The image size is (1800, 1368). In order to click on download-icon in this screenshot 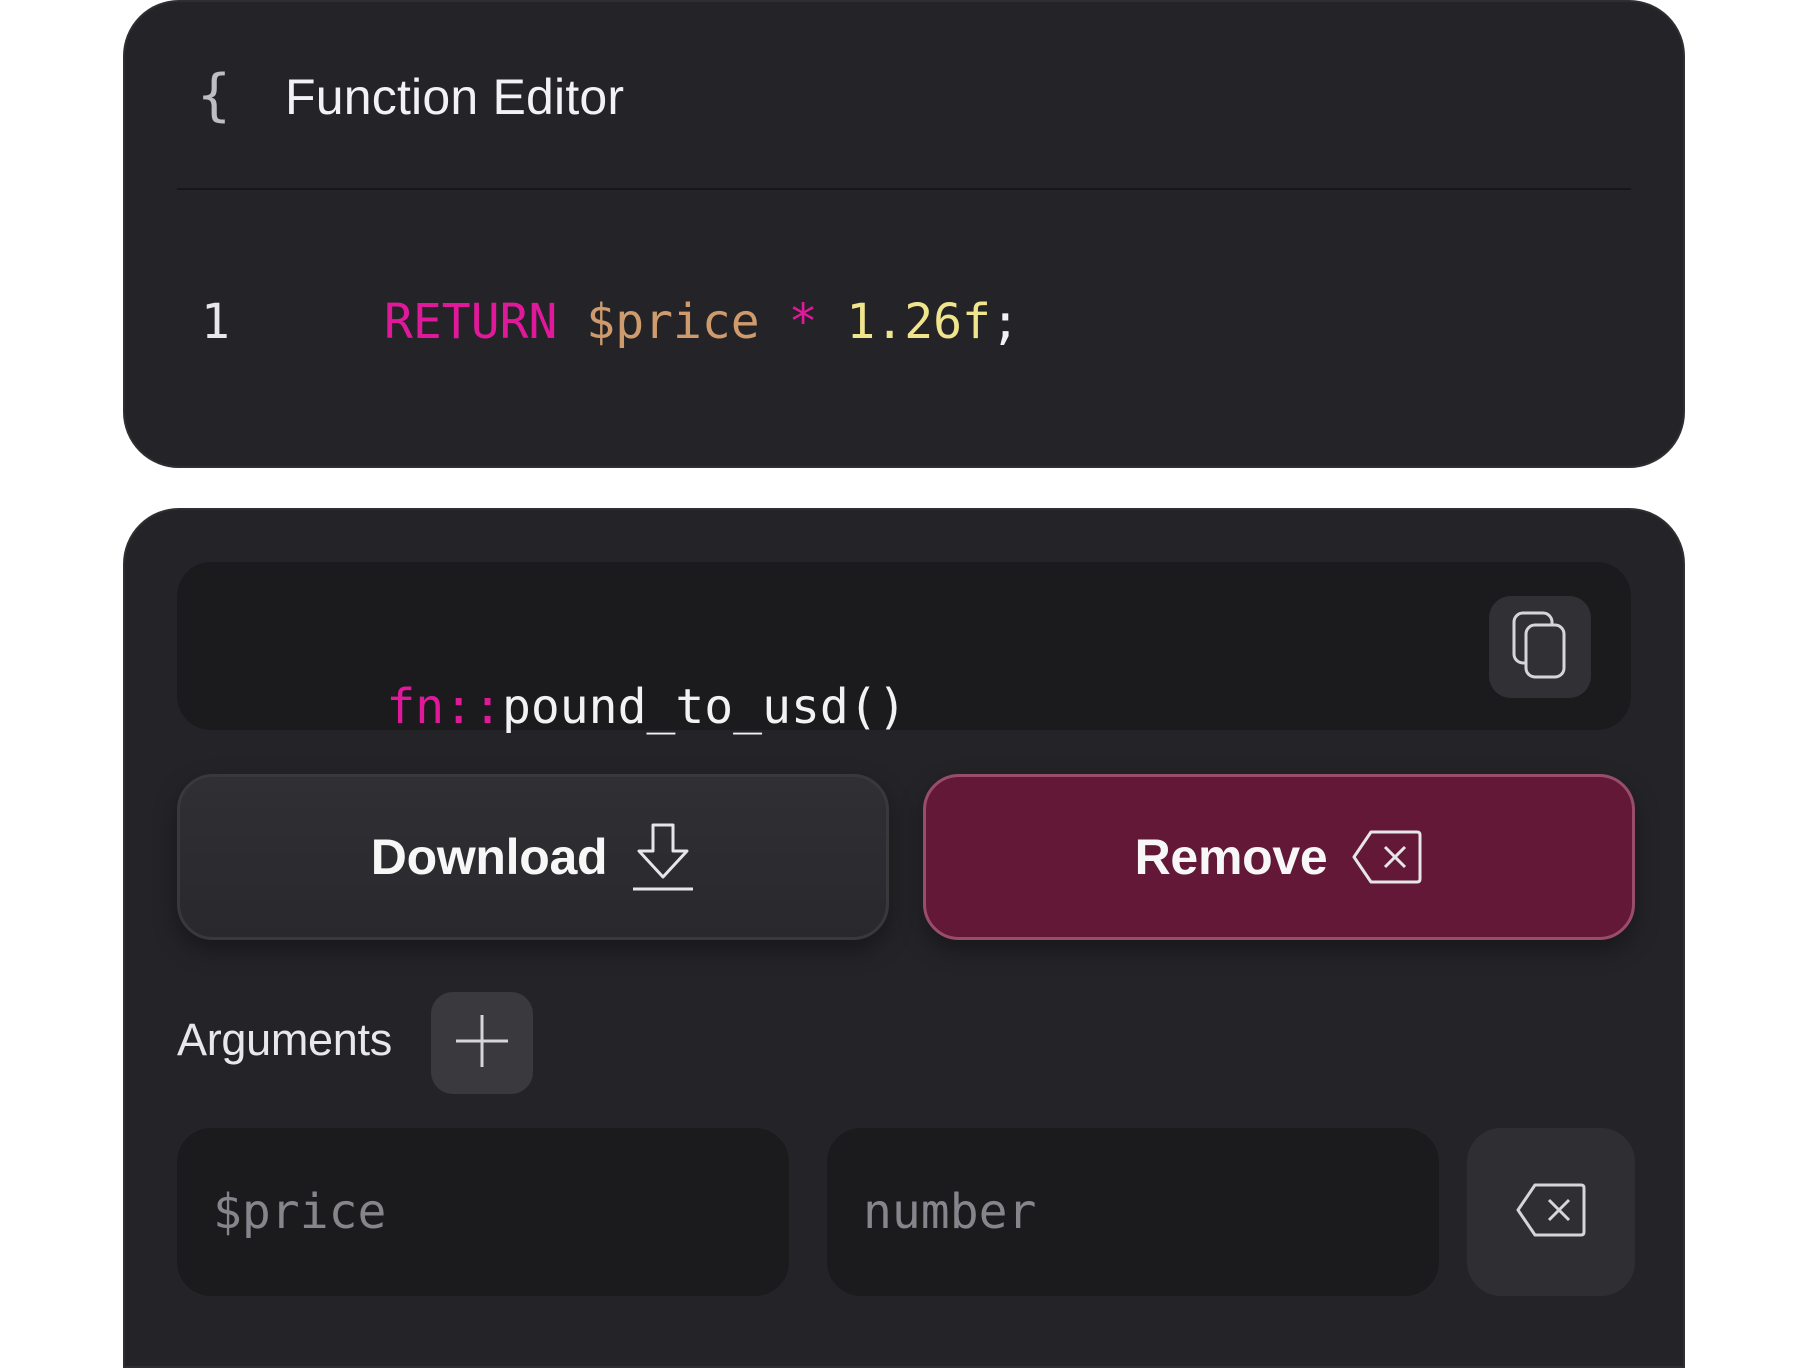, I will do `click(663, 857)`.